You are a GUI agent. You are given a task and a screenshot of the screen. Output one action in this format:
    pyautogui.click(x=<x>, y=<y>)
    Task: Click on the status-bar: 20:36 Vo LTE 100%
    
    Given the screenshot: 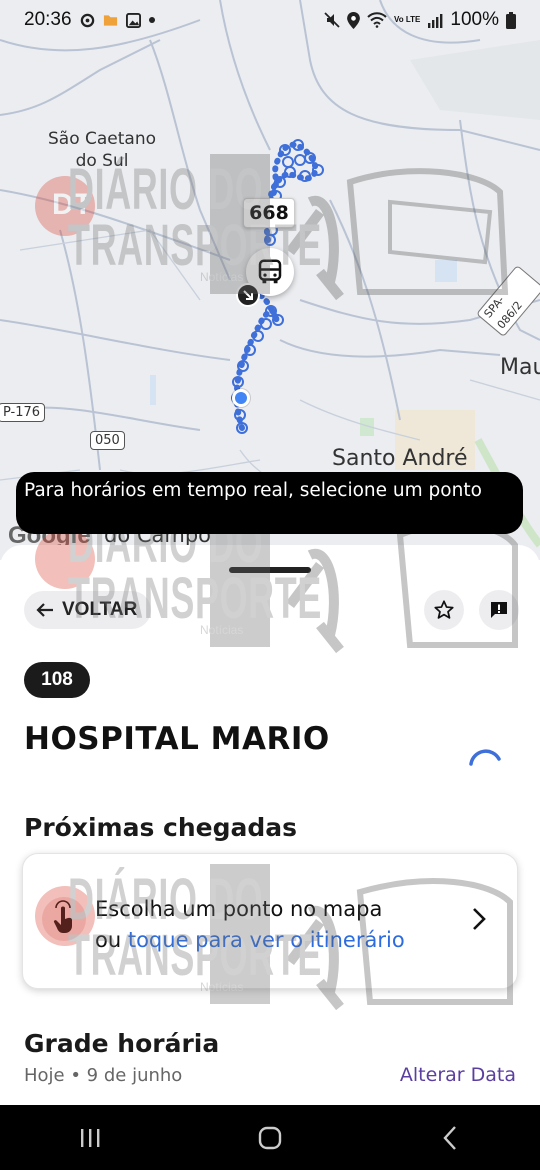 What is the action you would take?
    pyautogui.click(x=270, y=20)
    